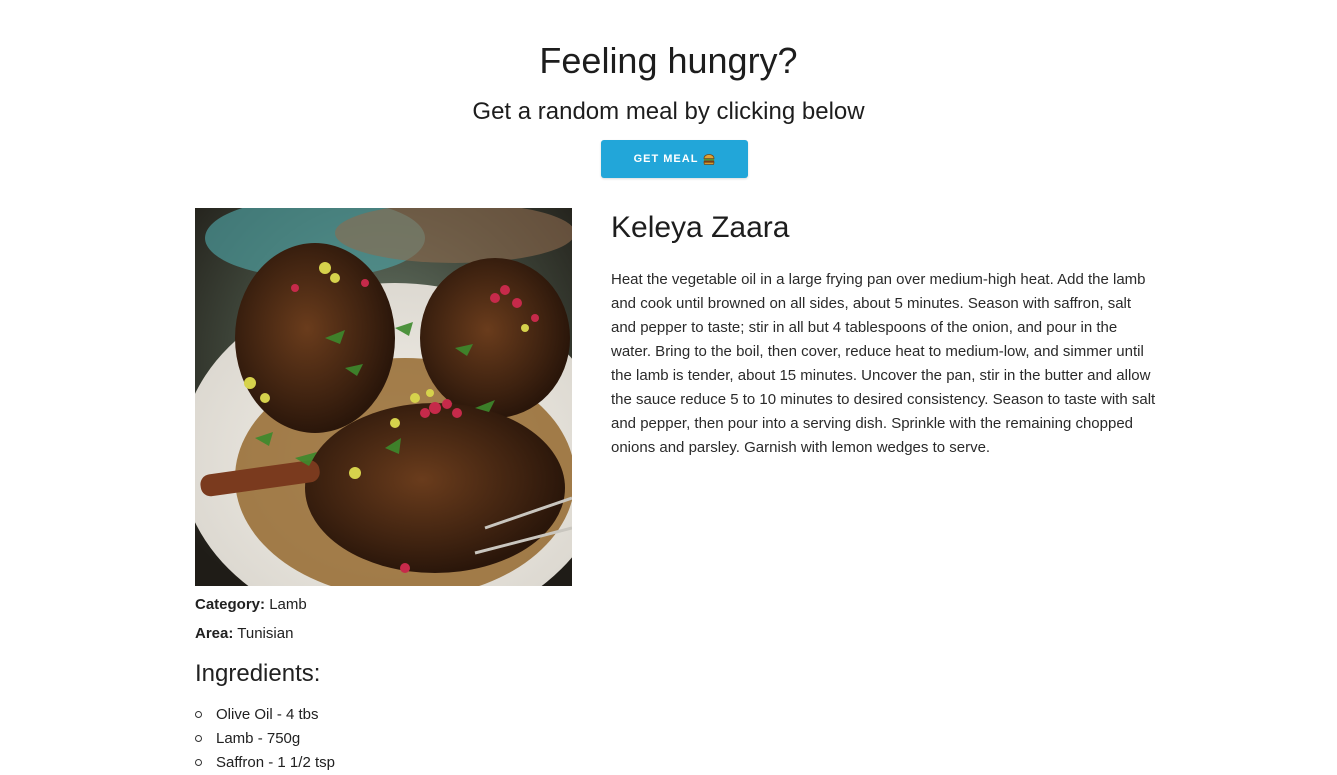 The height and width of the screenshot is (775, 1337). Describe the element at coordinates (383, 397) in the screenshot. I see `meal-image` at that location.